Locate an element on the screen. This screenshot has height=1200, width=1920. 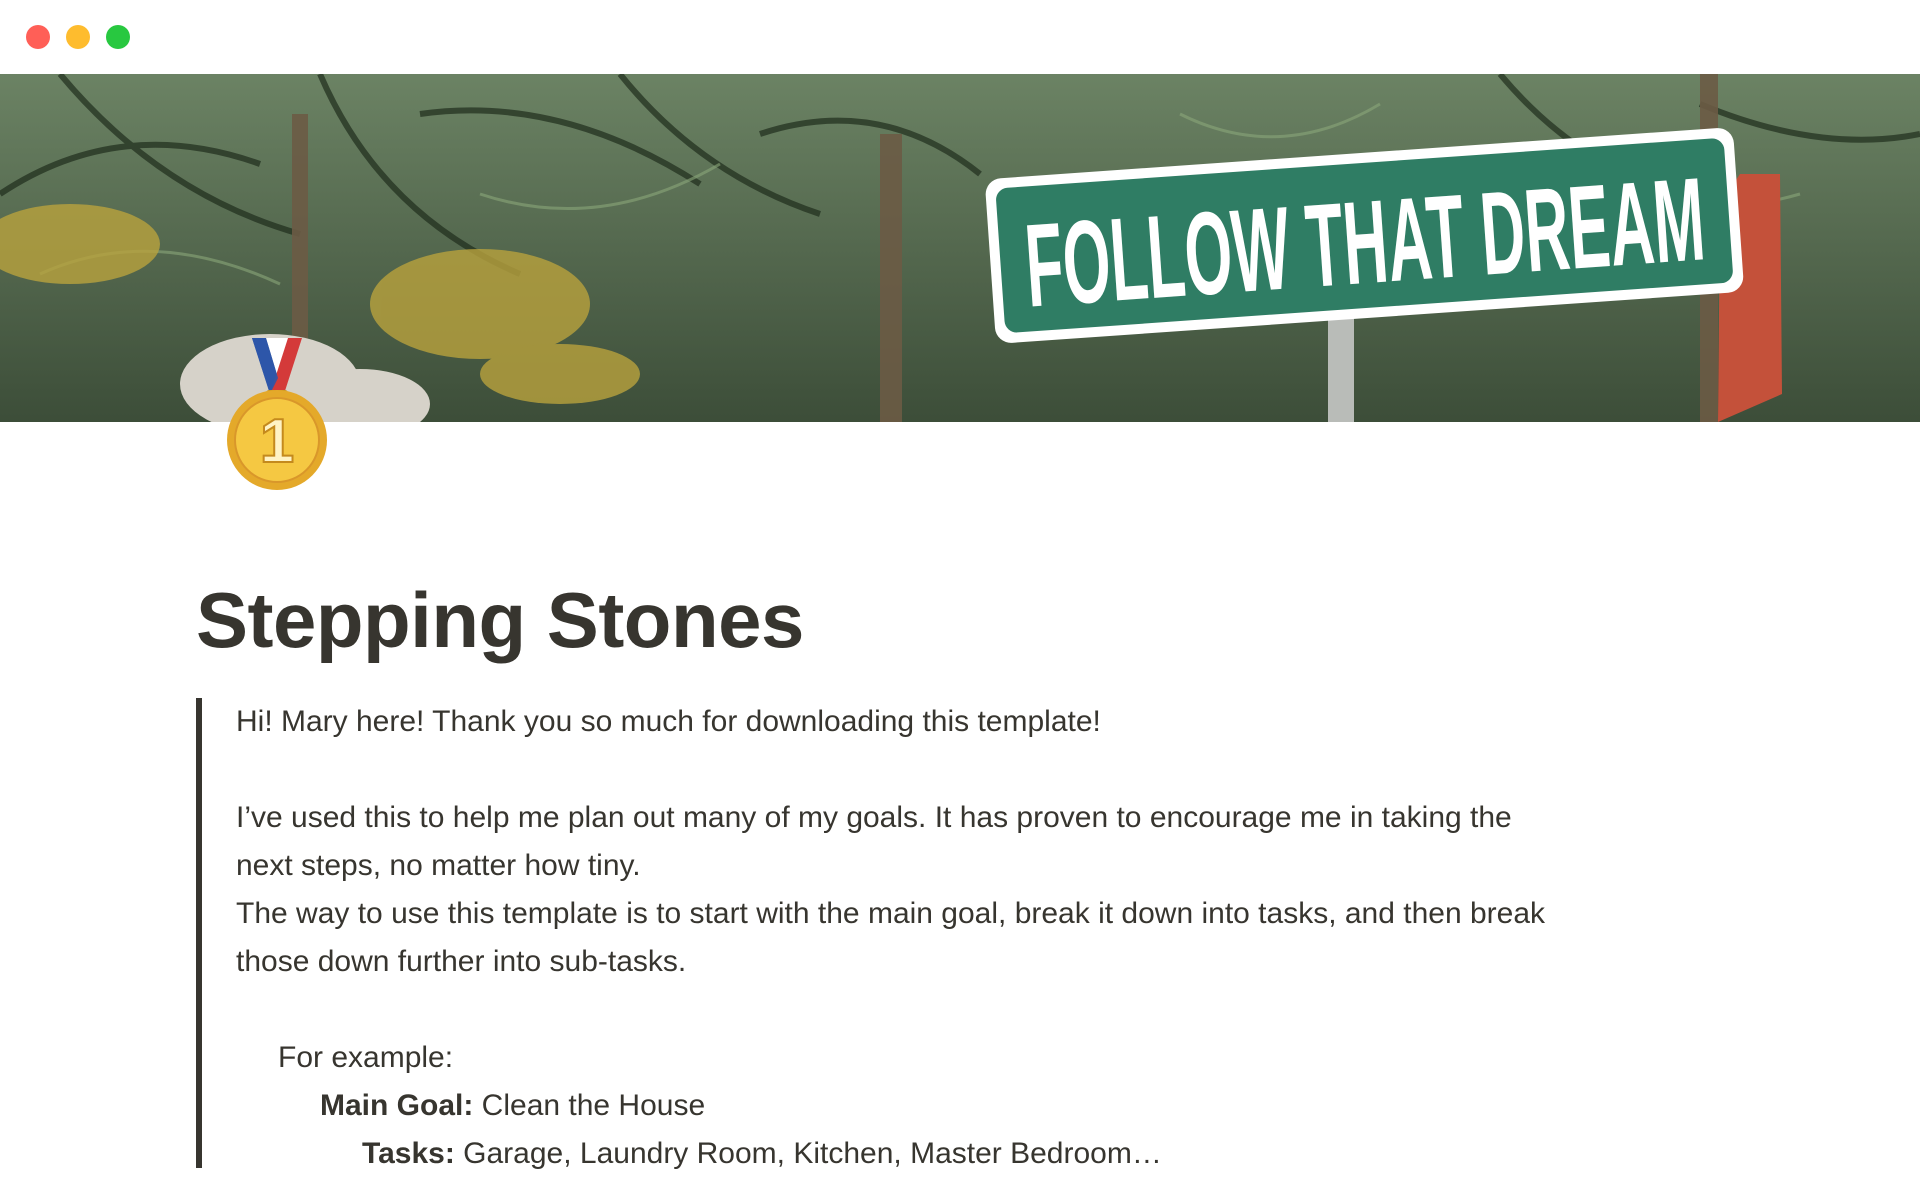
page-title: Stepping Stones is located at coordinates (500, 620).